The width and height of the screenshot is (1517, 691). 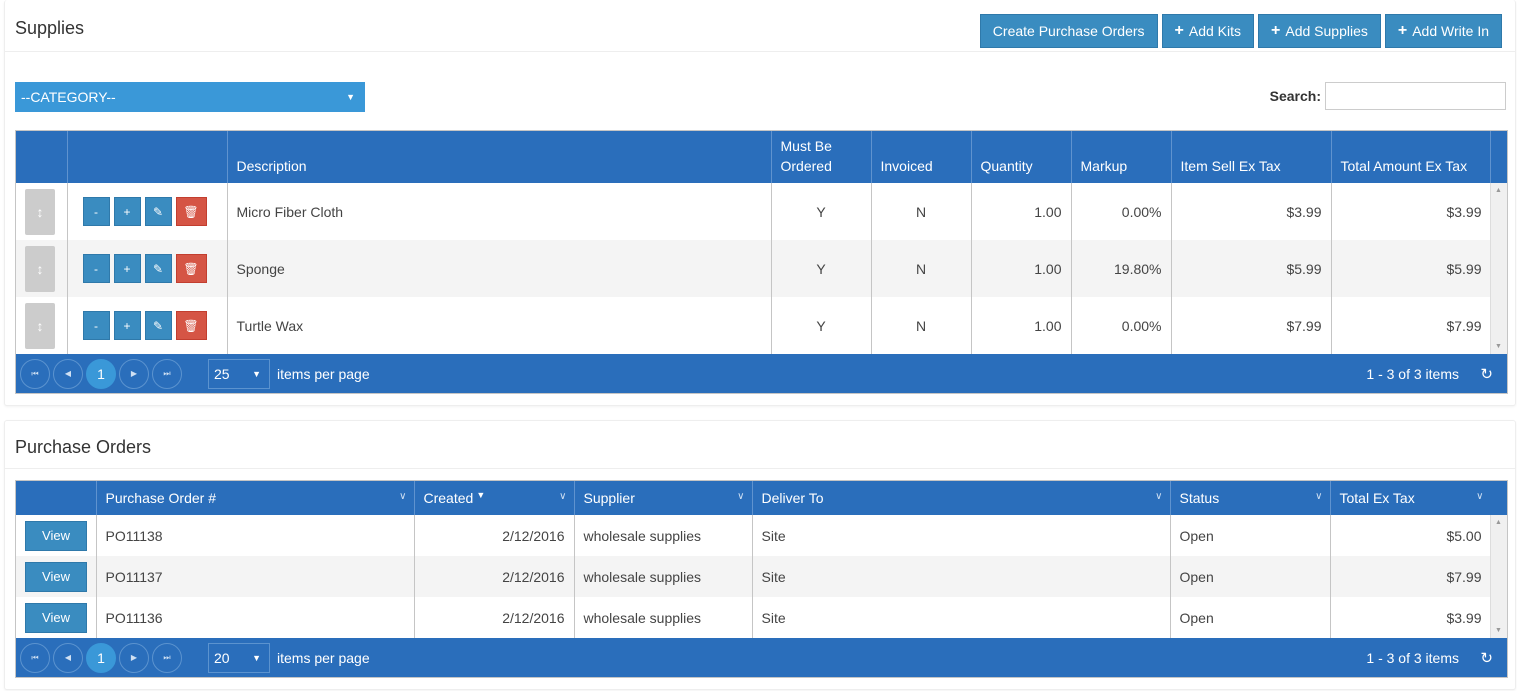 I want to click on sort-descending-icon: ▼, so click(x=481, y=495).